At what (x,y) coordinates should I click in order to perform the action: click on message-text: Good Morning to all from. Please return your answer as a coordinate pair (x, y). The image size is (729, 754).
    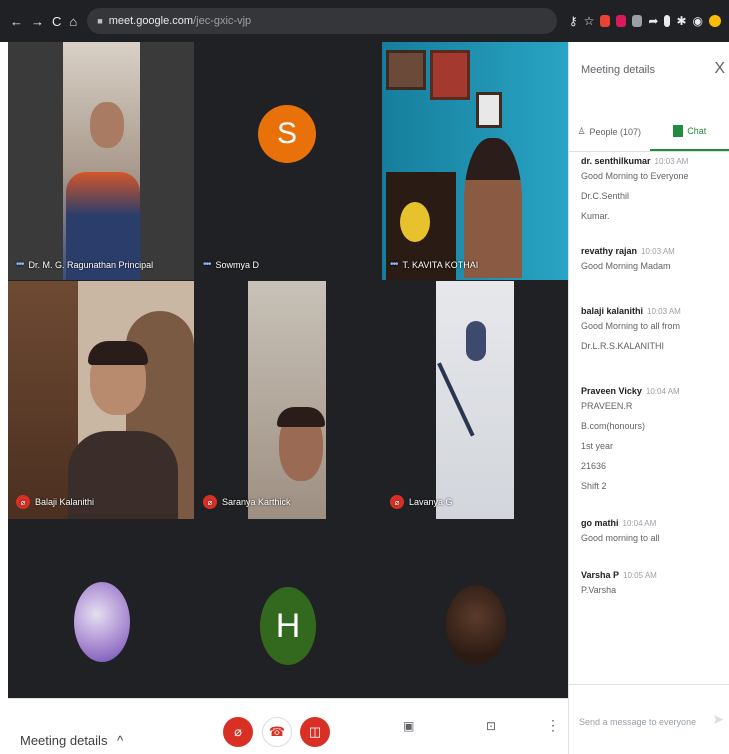
    Looking at the image, I should click on (631, 326).